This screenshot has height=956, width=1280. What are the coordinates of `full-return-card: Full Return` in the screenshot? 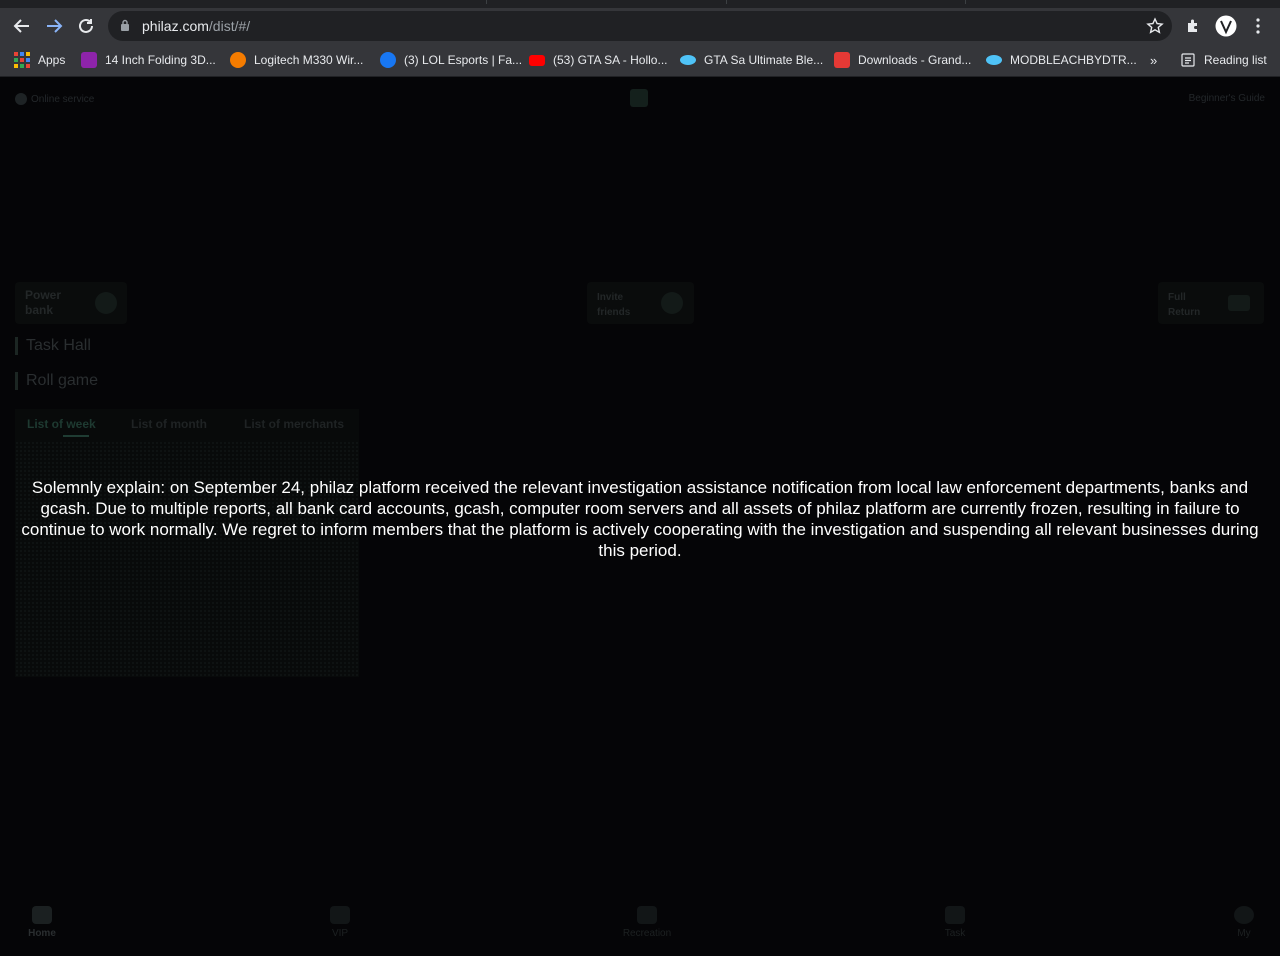 It's located at (1211, 303).